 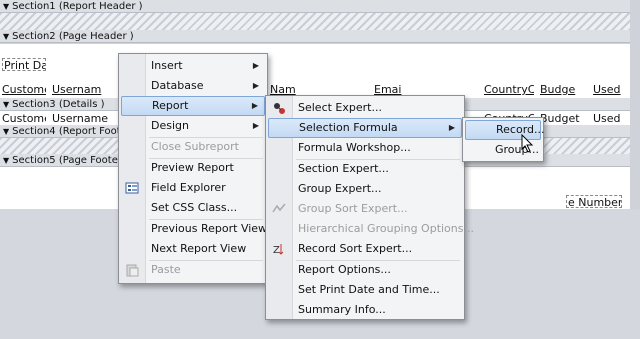 What do you see at coordinates (279, 209) in the screenshot?
I see `group-sort-icon` at bounding box center [279, 209].